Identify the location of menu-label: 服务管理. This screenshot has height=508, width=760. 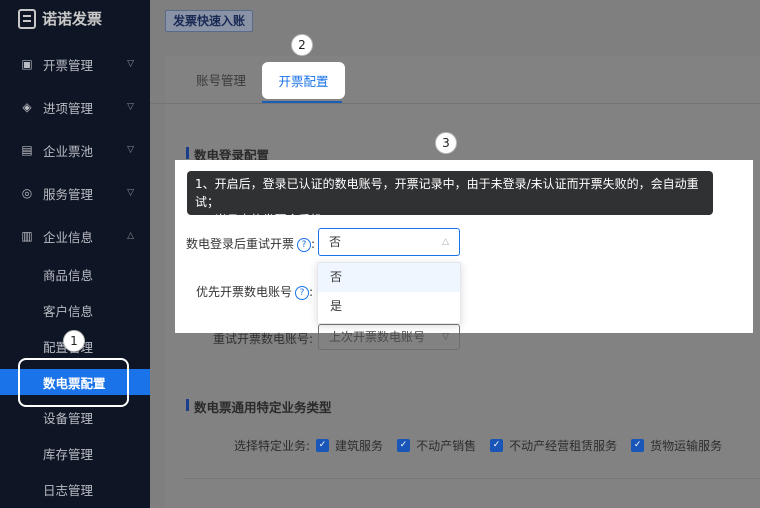
(68, 194).